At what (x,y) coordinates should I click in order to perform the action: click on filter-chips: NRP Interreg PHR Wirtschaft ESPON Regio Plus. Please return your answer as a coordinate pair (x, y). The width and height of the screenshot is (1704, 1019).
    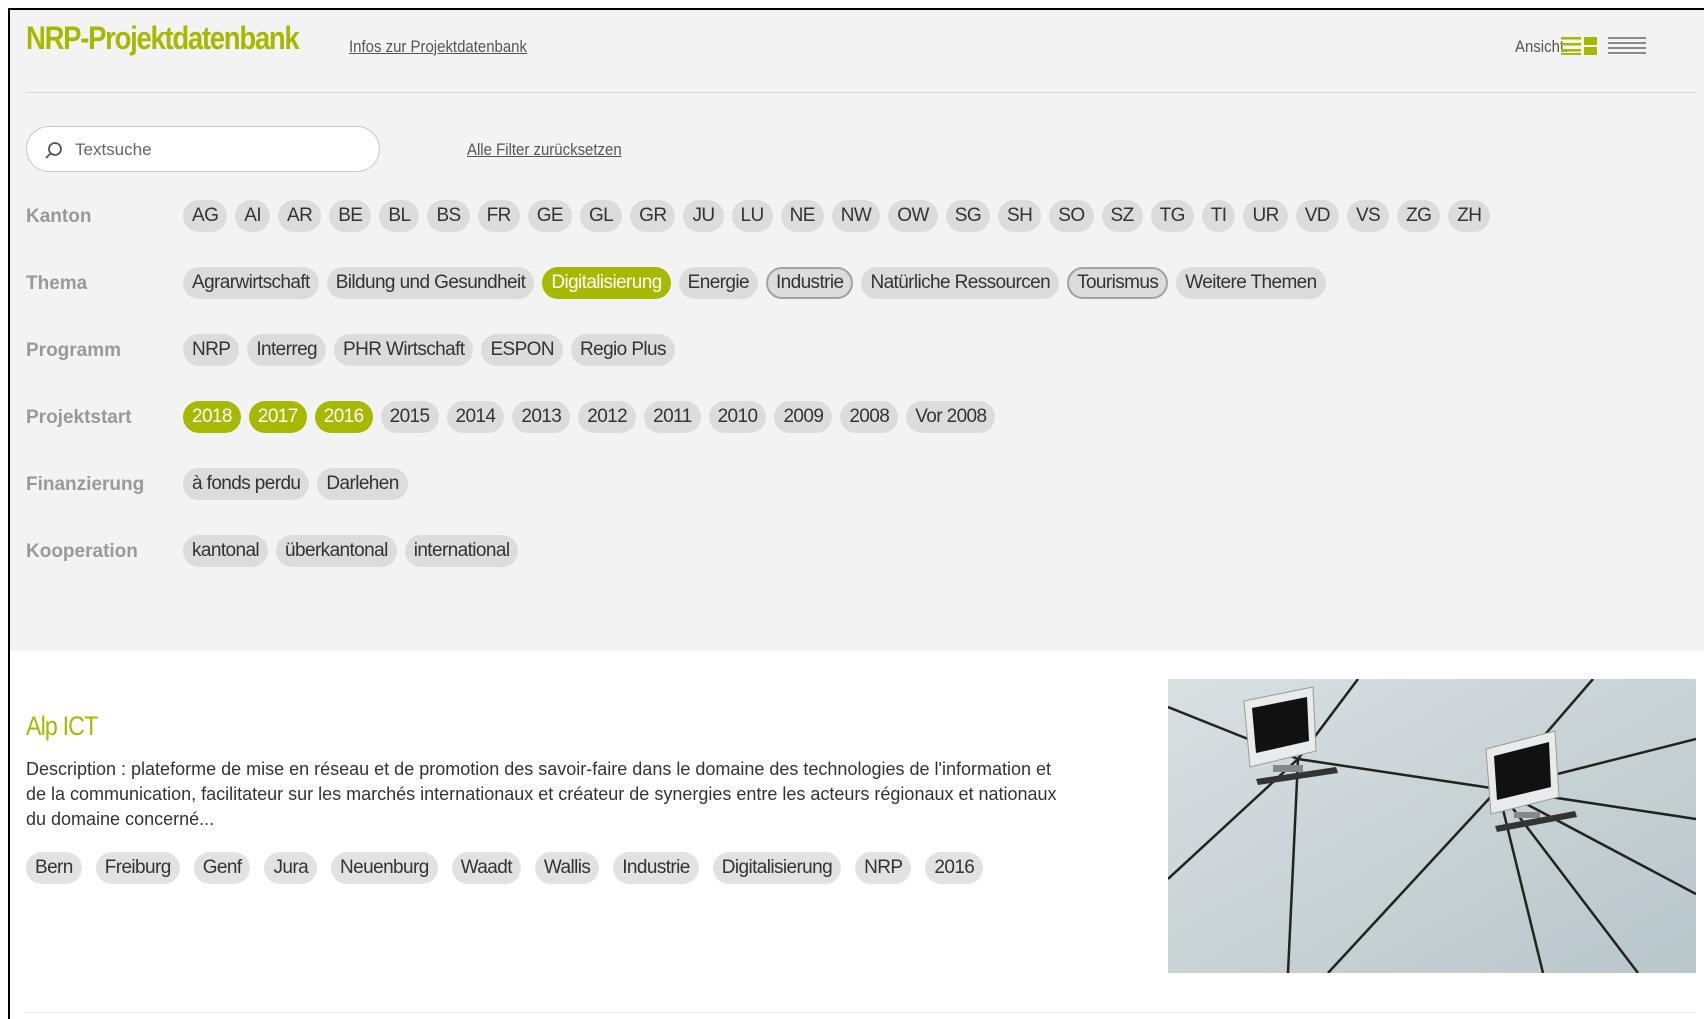
    Looking at the image, I should click on (429, 350).